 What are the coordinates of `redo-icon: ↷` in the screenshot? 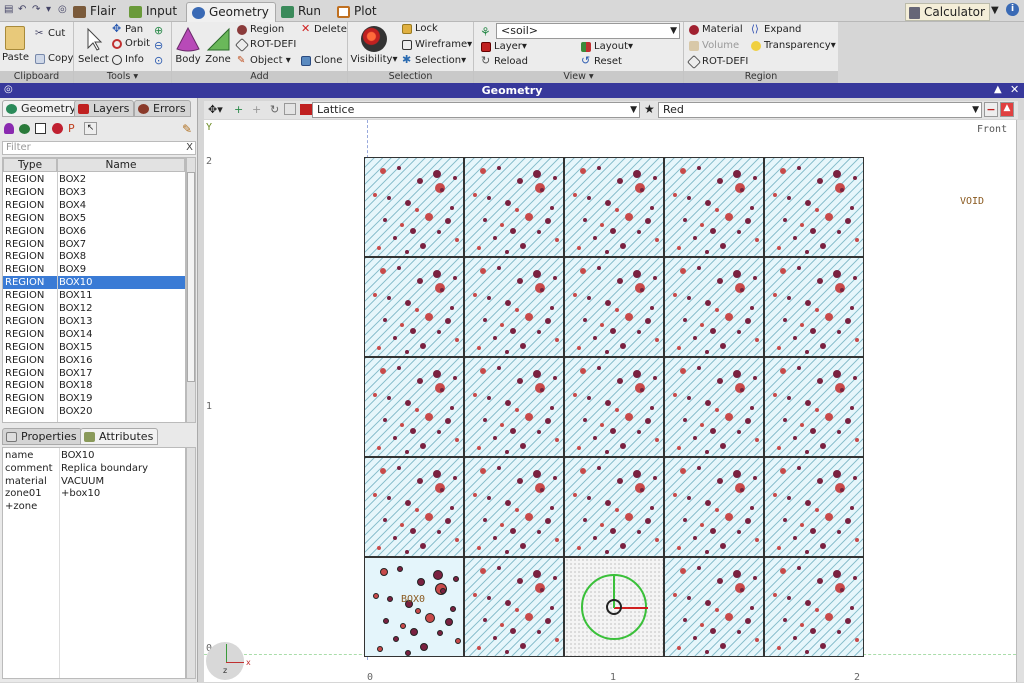 It's located at (36, 11).